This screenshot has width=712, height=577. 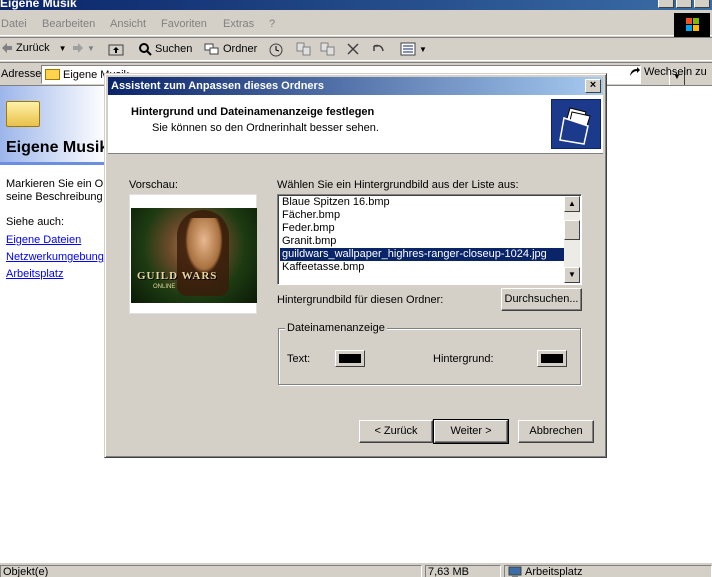 What do you see at coordinates (211, 49) in the screenshot?
I see `folders-icon` at bounding box center [211, 49].